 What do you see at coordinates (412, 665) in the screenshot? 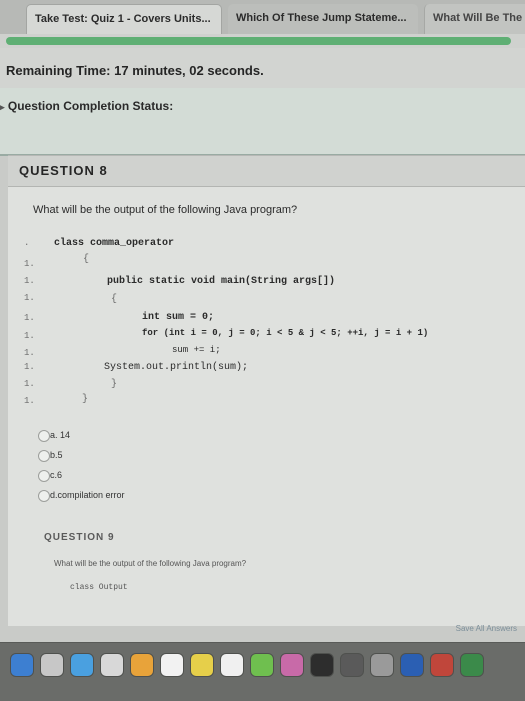
I see `word-icon` at bounding box center [412, 665].